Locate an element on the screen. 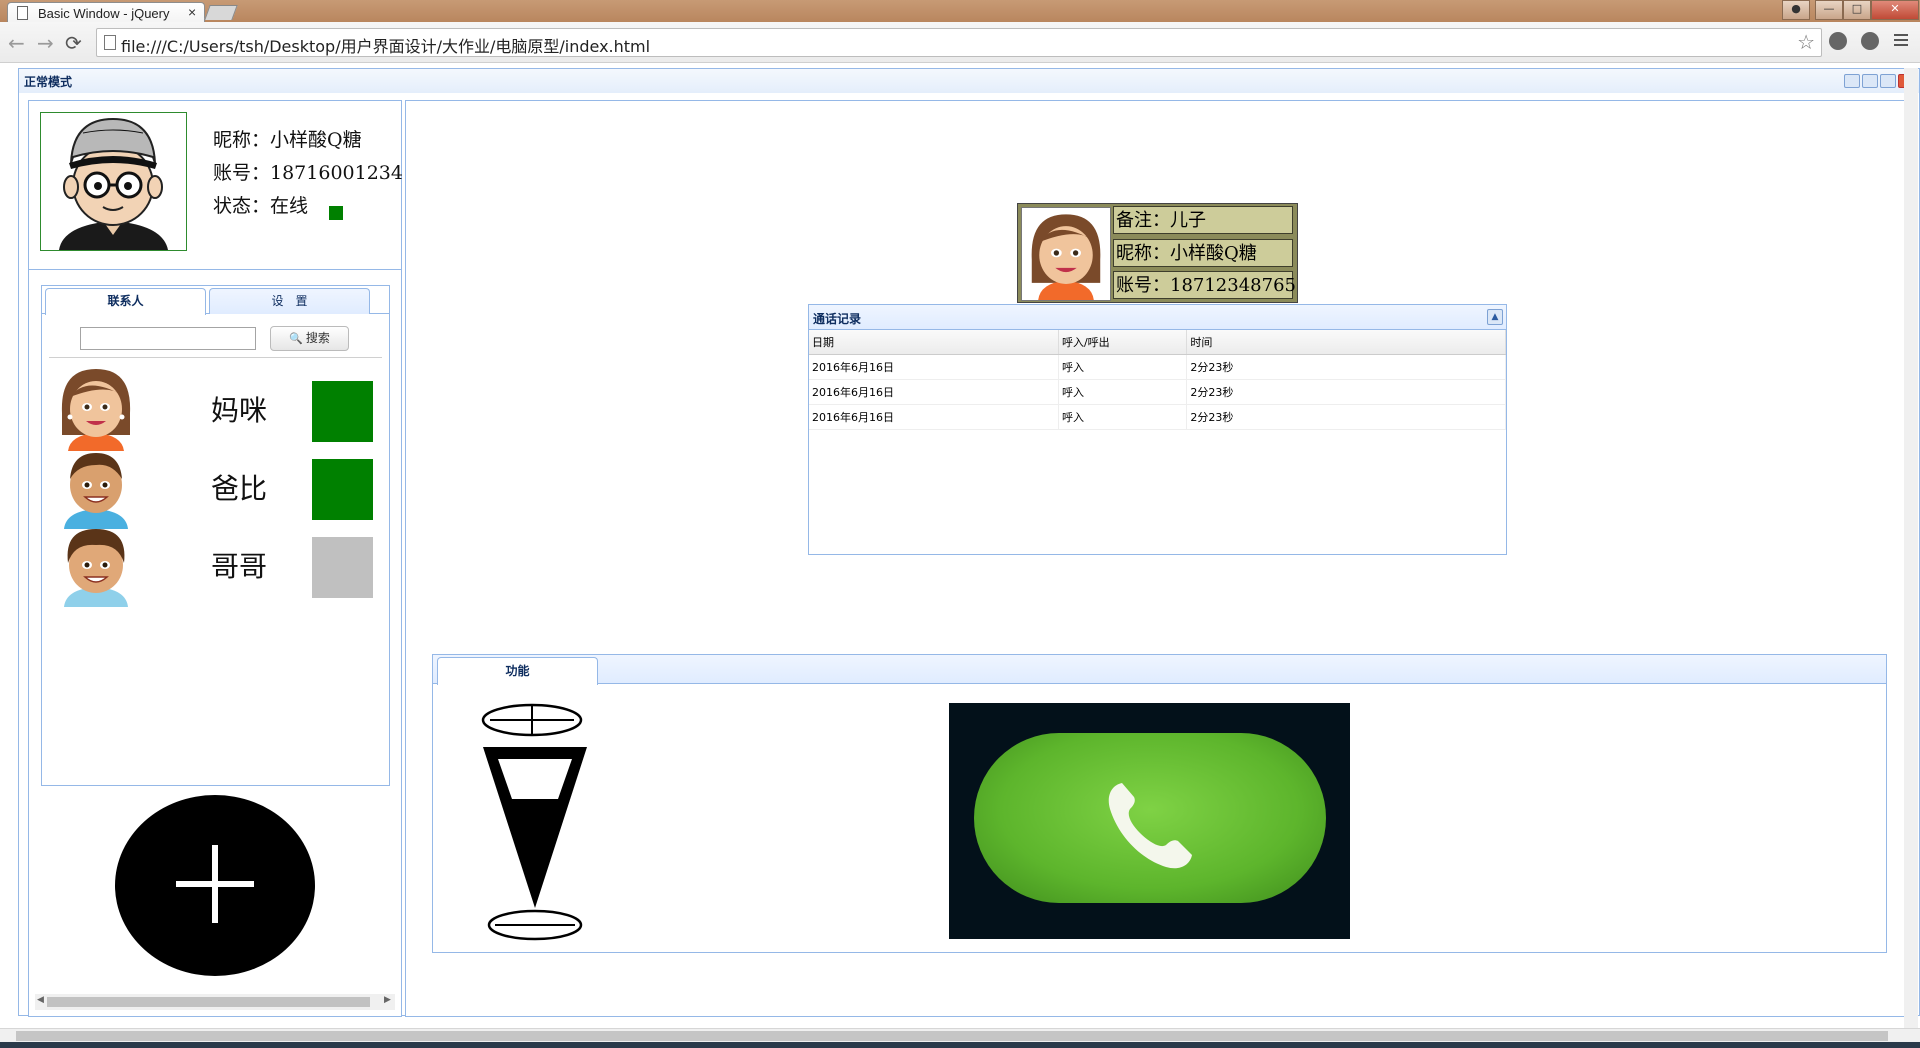  minimize-icon is located at coordinates (1870, 81).